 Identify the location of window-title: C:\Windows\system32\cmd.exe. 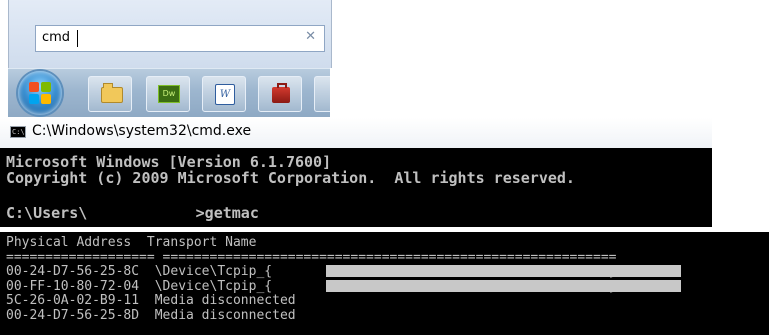
(142, 131).